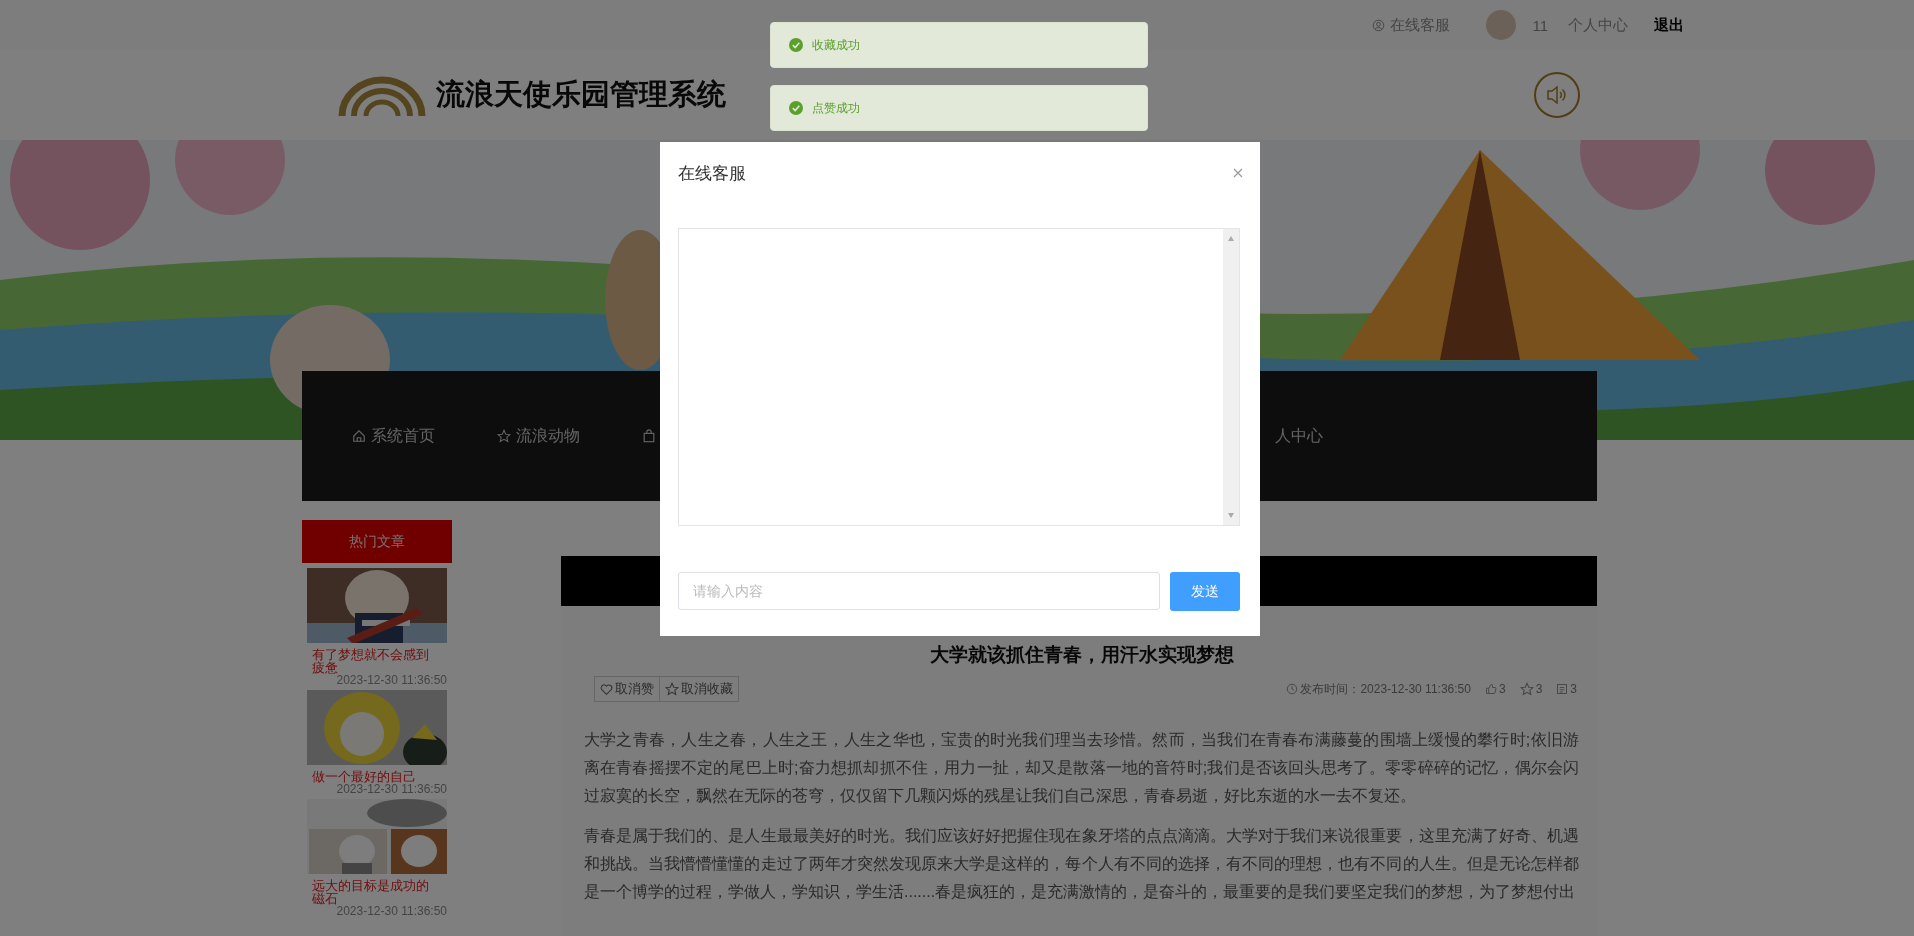 The height and width of the screenshot is (936, 1914). I want to click on service-link: 在线客服, so click(1411, 25).